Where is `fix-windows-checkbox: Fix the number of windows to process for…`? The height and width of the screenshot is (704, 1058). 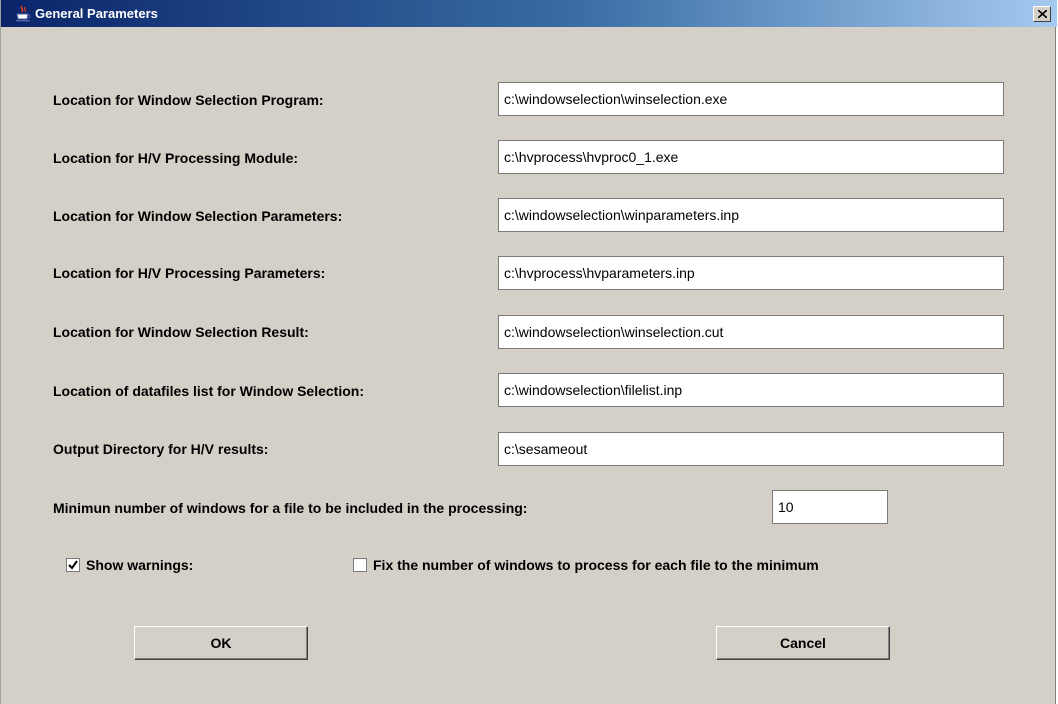 fix-windows-checkbox: Fix the number of windows to process for… is located at coordinates (586, 565).